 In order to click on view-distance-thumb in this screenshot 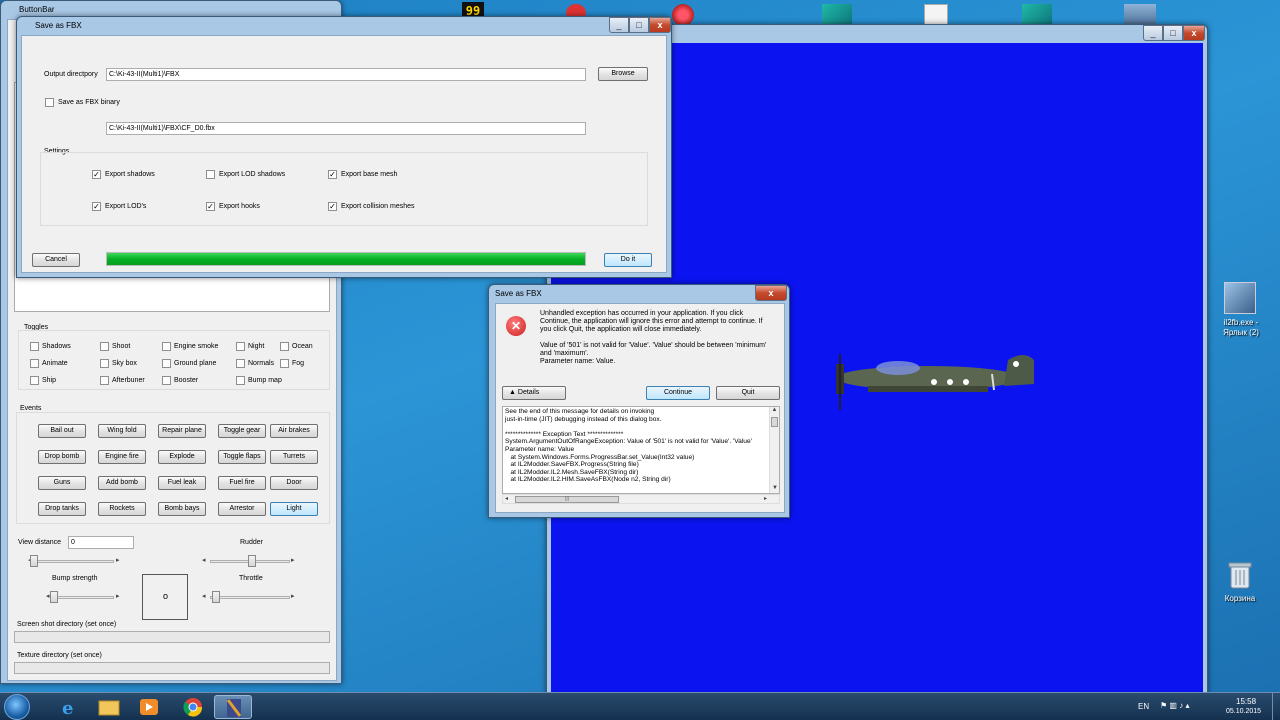, I will do `click(34, 561)`.